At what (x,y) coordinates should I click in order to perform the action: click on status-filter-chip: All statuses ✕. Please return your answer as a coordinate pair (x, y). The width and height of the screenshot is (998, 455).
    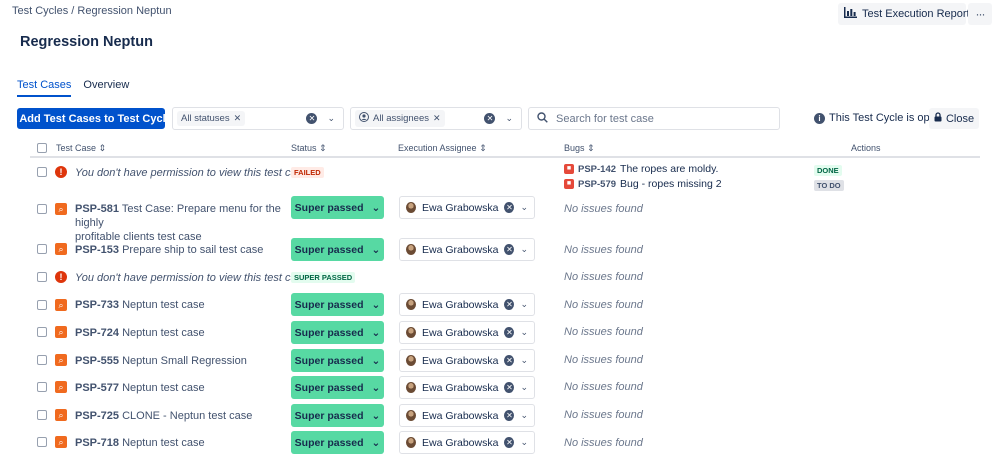
    Looking at the image, I should click on (211, 118).